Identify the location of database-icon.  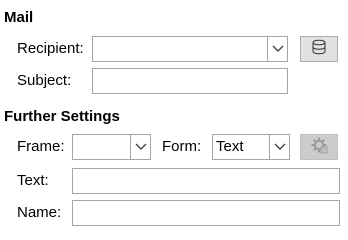
(319, 49).